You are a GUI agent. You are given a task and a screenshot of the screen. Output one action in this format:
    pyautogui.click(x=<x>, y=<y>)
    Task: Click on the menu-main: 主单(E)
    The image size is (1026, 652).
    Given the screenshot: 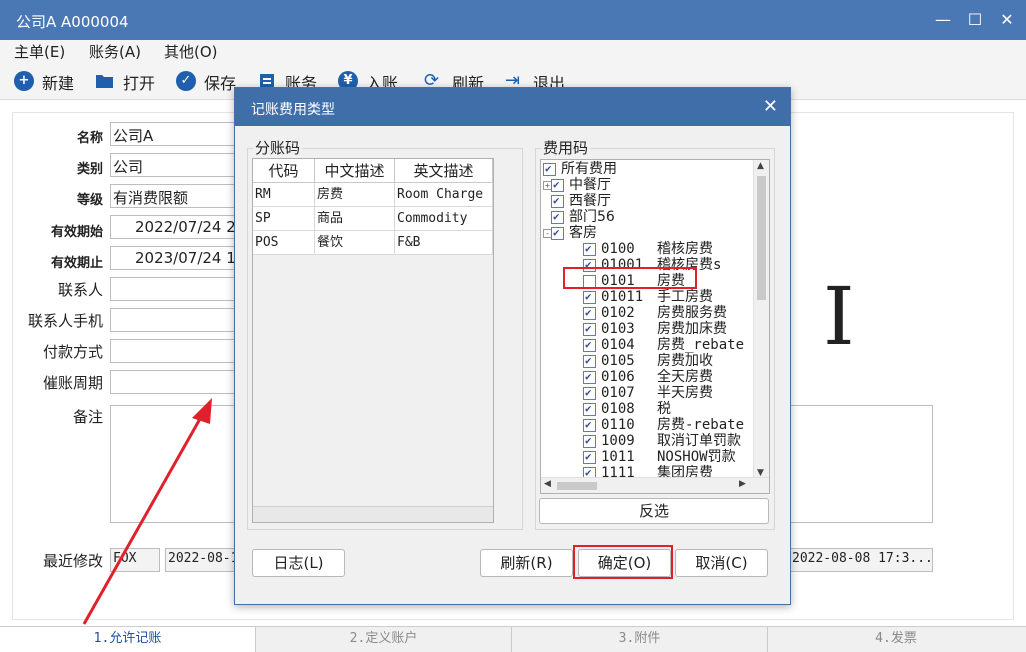 What is the action you would take?
    pyautogui.click(x=39, y=51)
    